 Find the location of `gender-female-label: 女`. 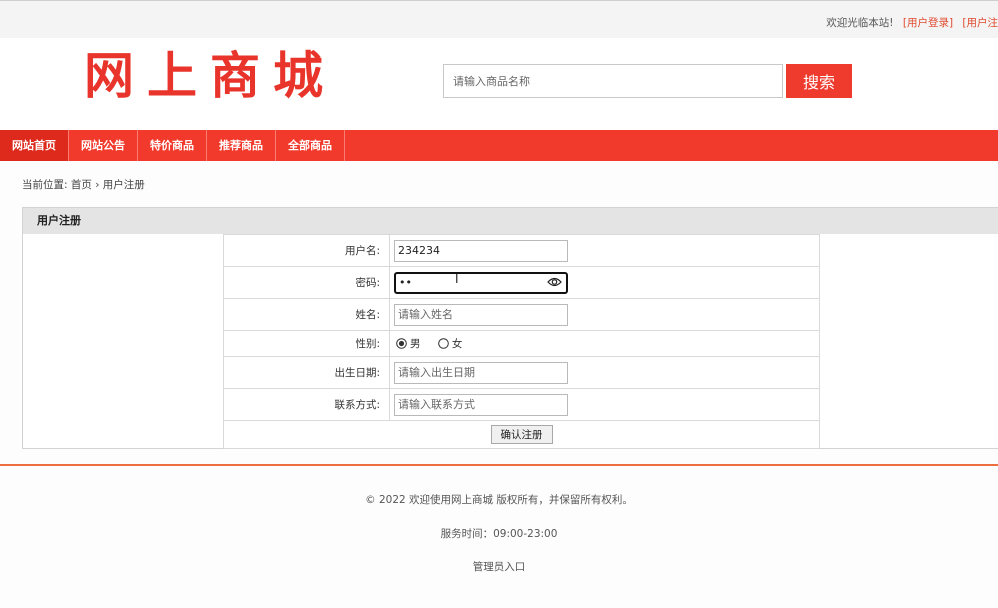

gender-female-label: 女 is located at coordinates (457, 344).